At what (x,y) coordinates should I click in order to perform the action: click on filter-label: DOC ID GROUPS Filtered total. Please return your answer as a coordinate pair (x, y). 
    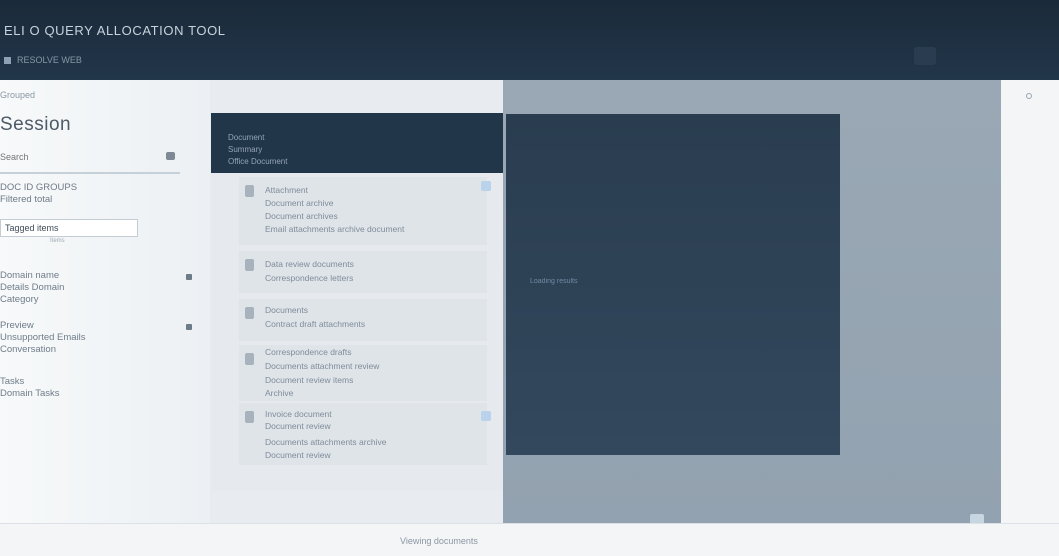
    Looking at the image, I should click on (38, 194).